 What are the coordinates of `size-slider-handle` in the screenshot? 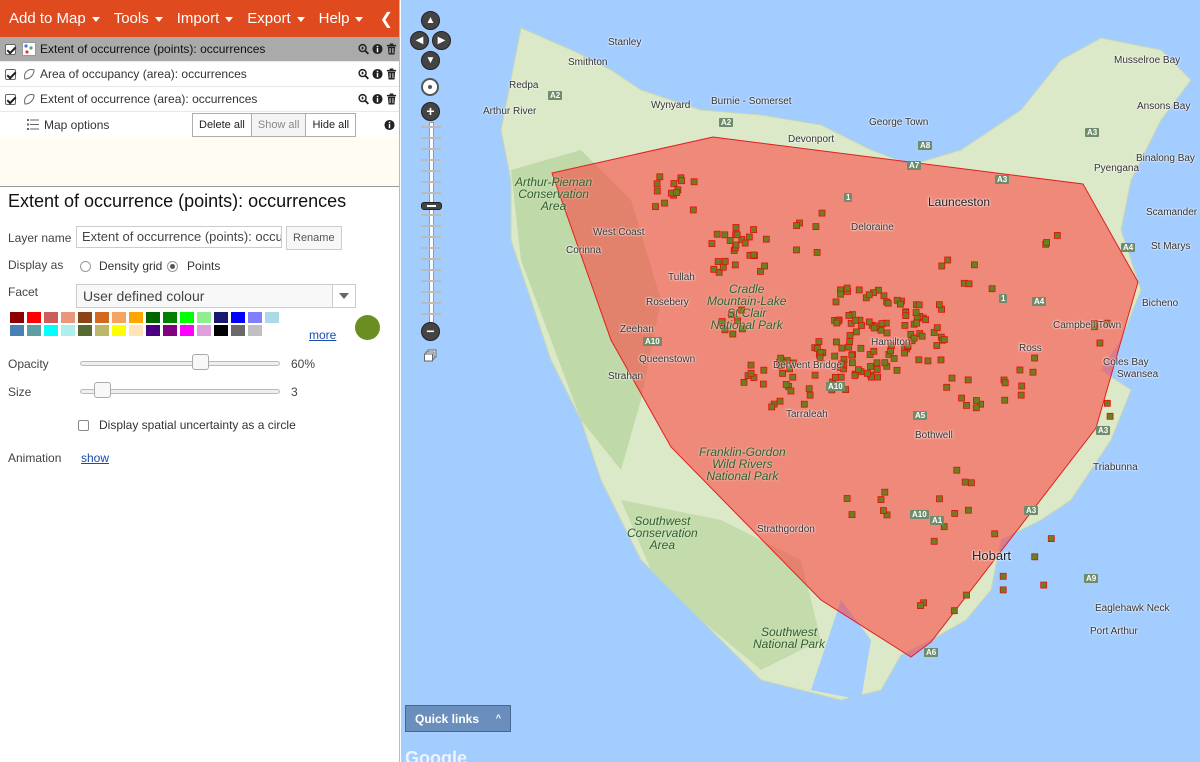 It's located at (102, 390).